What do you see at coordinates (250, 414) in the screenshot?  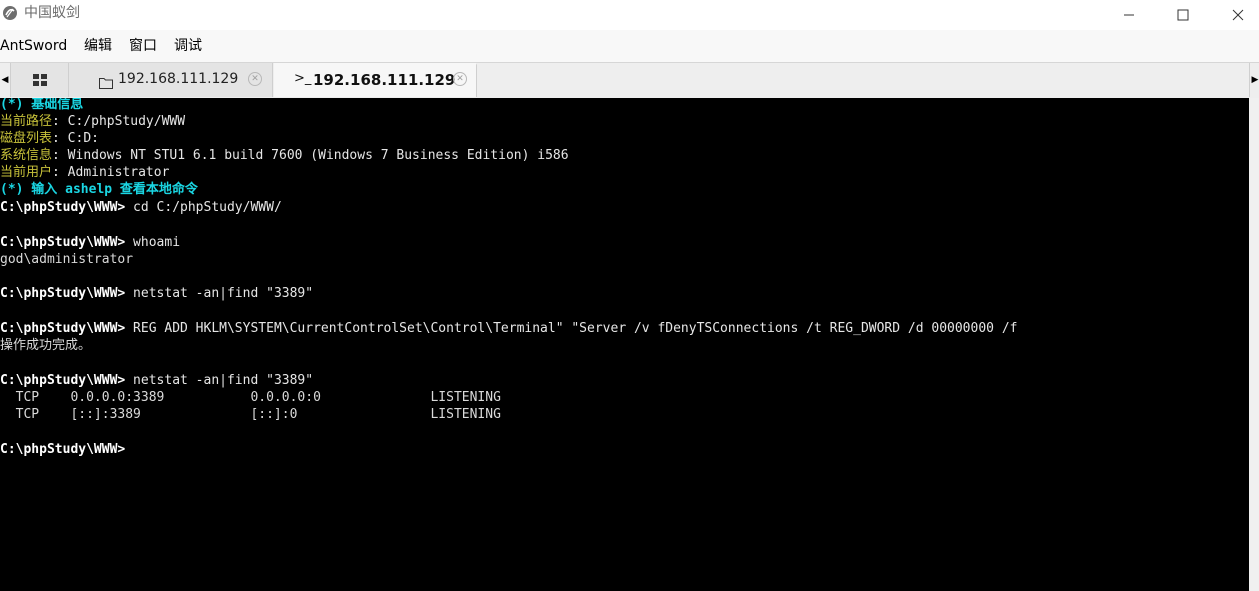 I see `command-output: TCP [::]:3389 [::]:0 LISTENING` at bounding box center [250, 414].